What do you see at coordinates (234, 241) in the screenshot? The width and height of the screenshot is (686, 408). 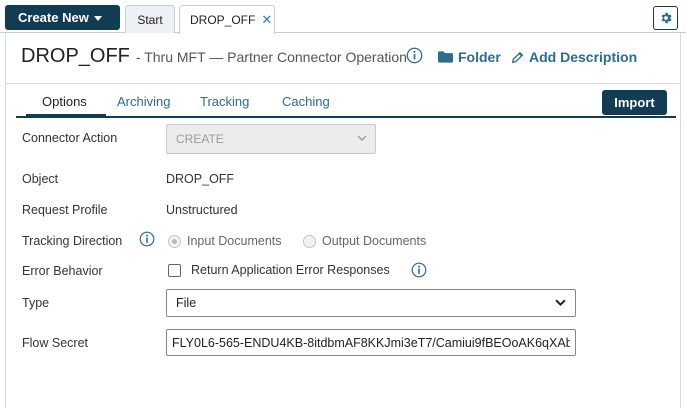 I see `radio-input-documents-label: Input Documents` at bounding box center [234, 241].